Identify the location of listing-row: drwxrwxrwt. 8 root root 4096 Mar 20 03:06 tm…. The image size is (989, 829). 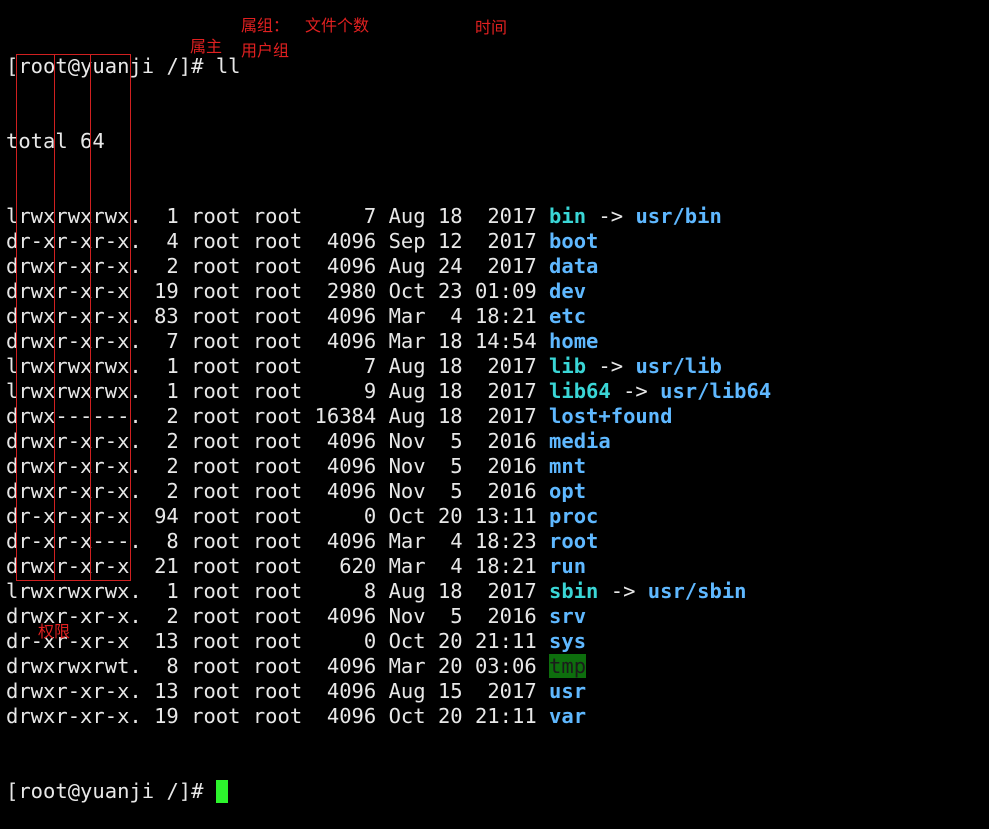
(388, 666).